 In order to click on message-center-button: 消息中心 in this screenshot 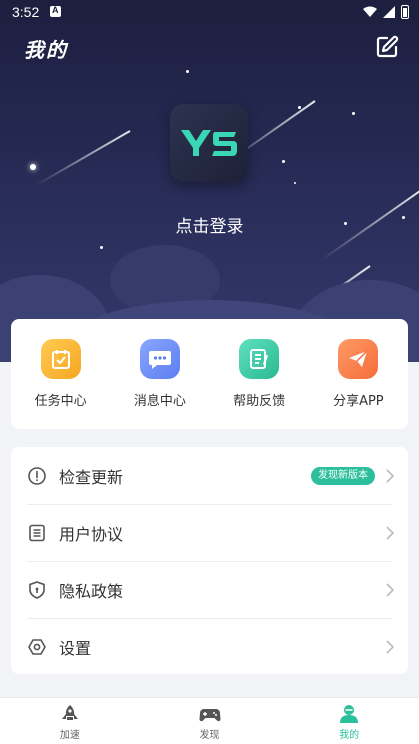, I will do `click(159, 374)`.